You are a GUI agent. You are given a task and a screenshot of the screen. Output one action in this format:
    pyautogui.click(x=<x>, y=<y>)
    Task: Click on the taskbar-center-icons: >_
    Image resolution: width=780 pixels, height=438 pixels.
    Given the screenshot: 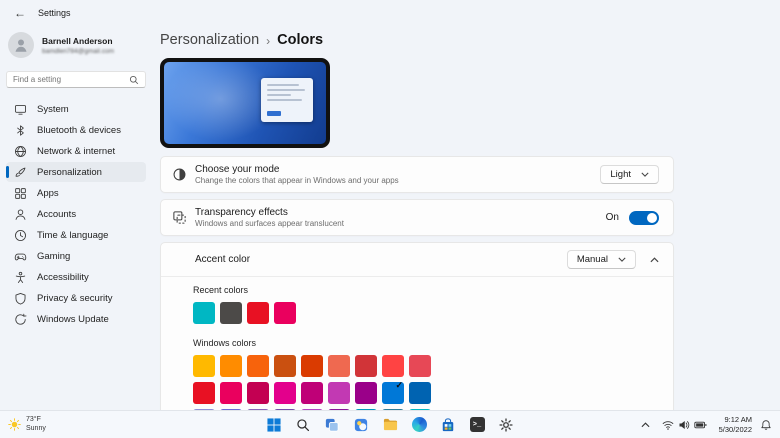 What is the action you would take?
    pyautogui.click(x=390, y=425)
    